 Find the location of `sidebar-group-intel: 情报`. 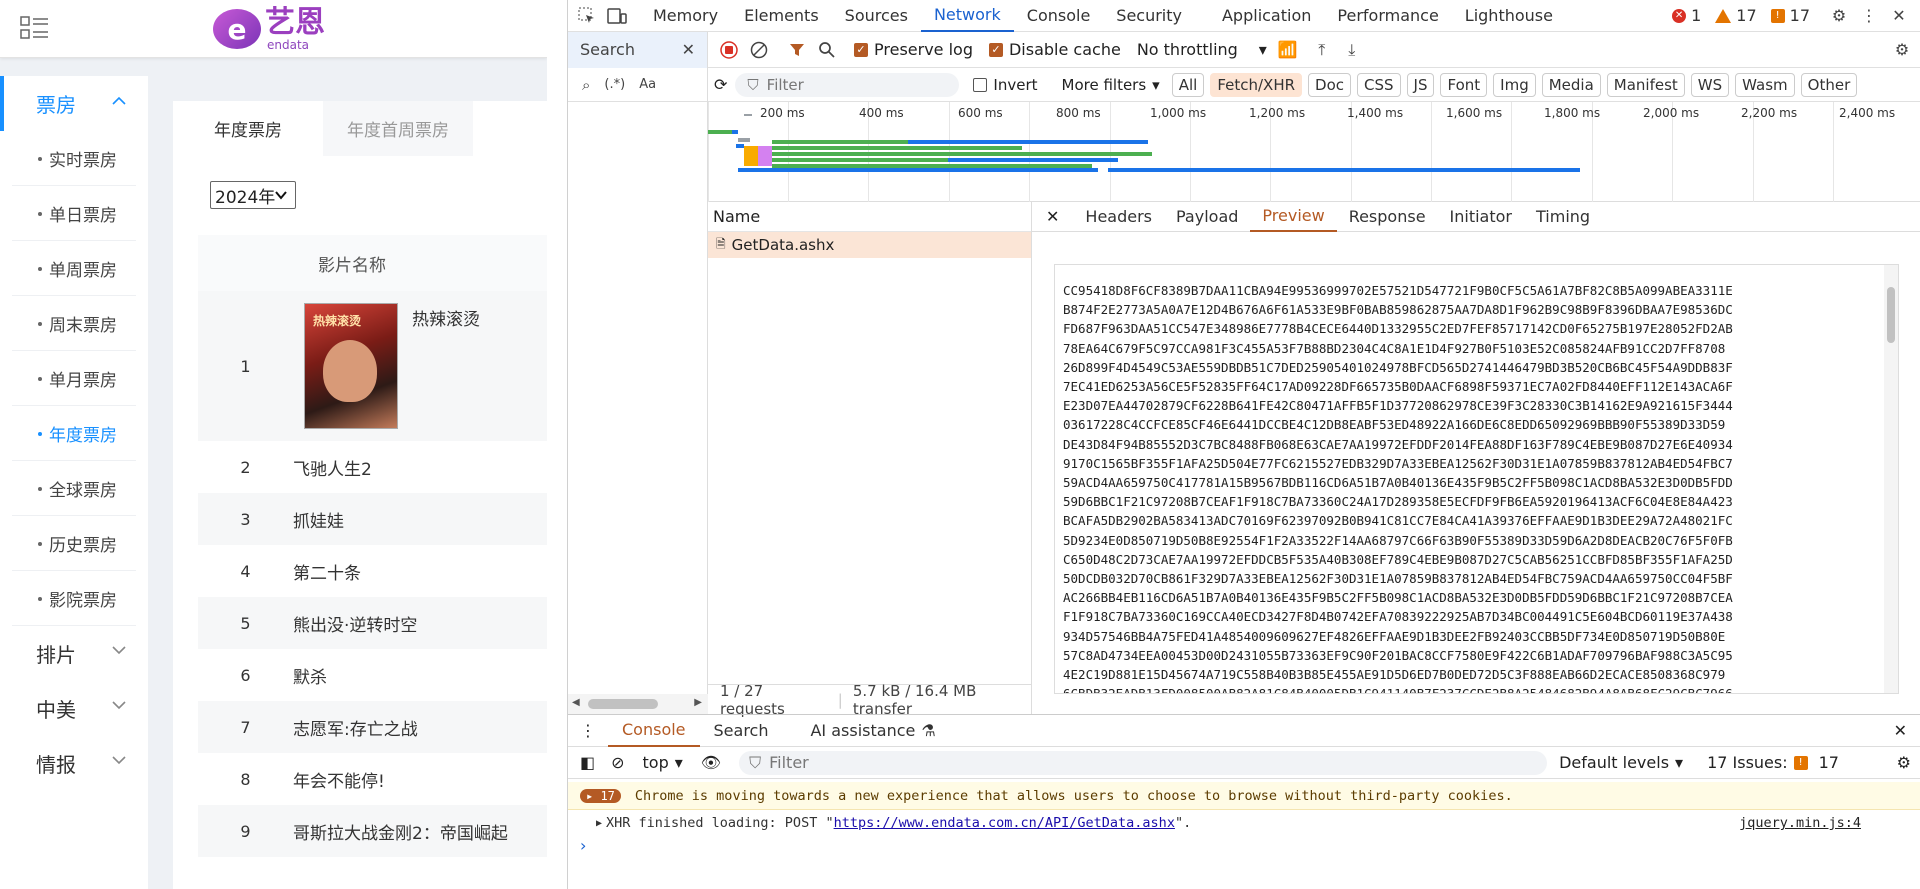

sidebar-group-intel: 情报 is located at coordinates (74, 763).